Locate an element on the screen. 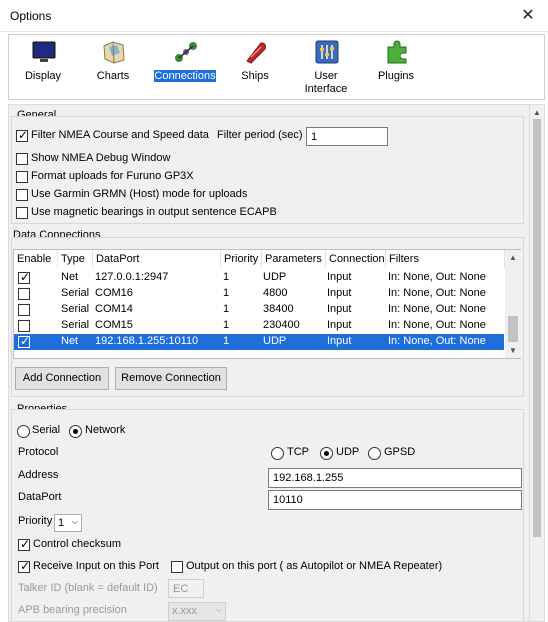 Image resolution: width=548 pixels, height=622 pixels. table-scrollbar: ▲ ▼ is located at coordinates (513, 304).